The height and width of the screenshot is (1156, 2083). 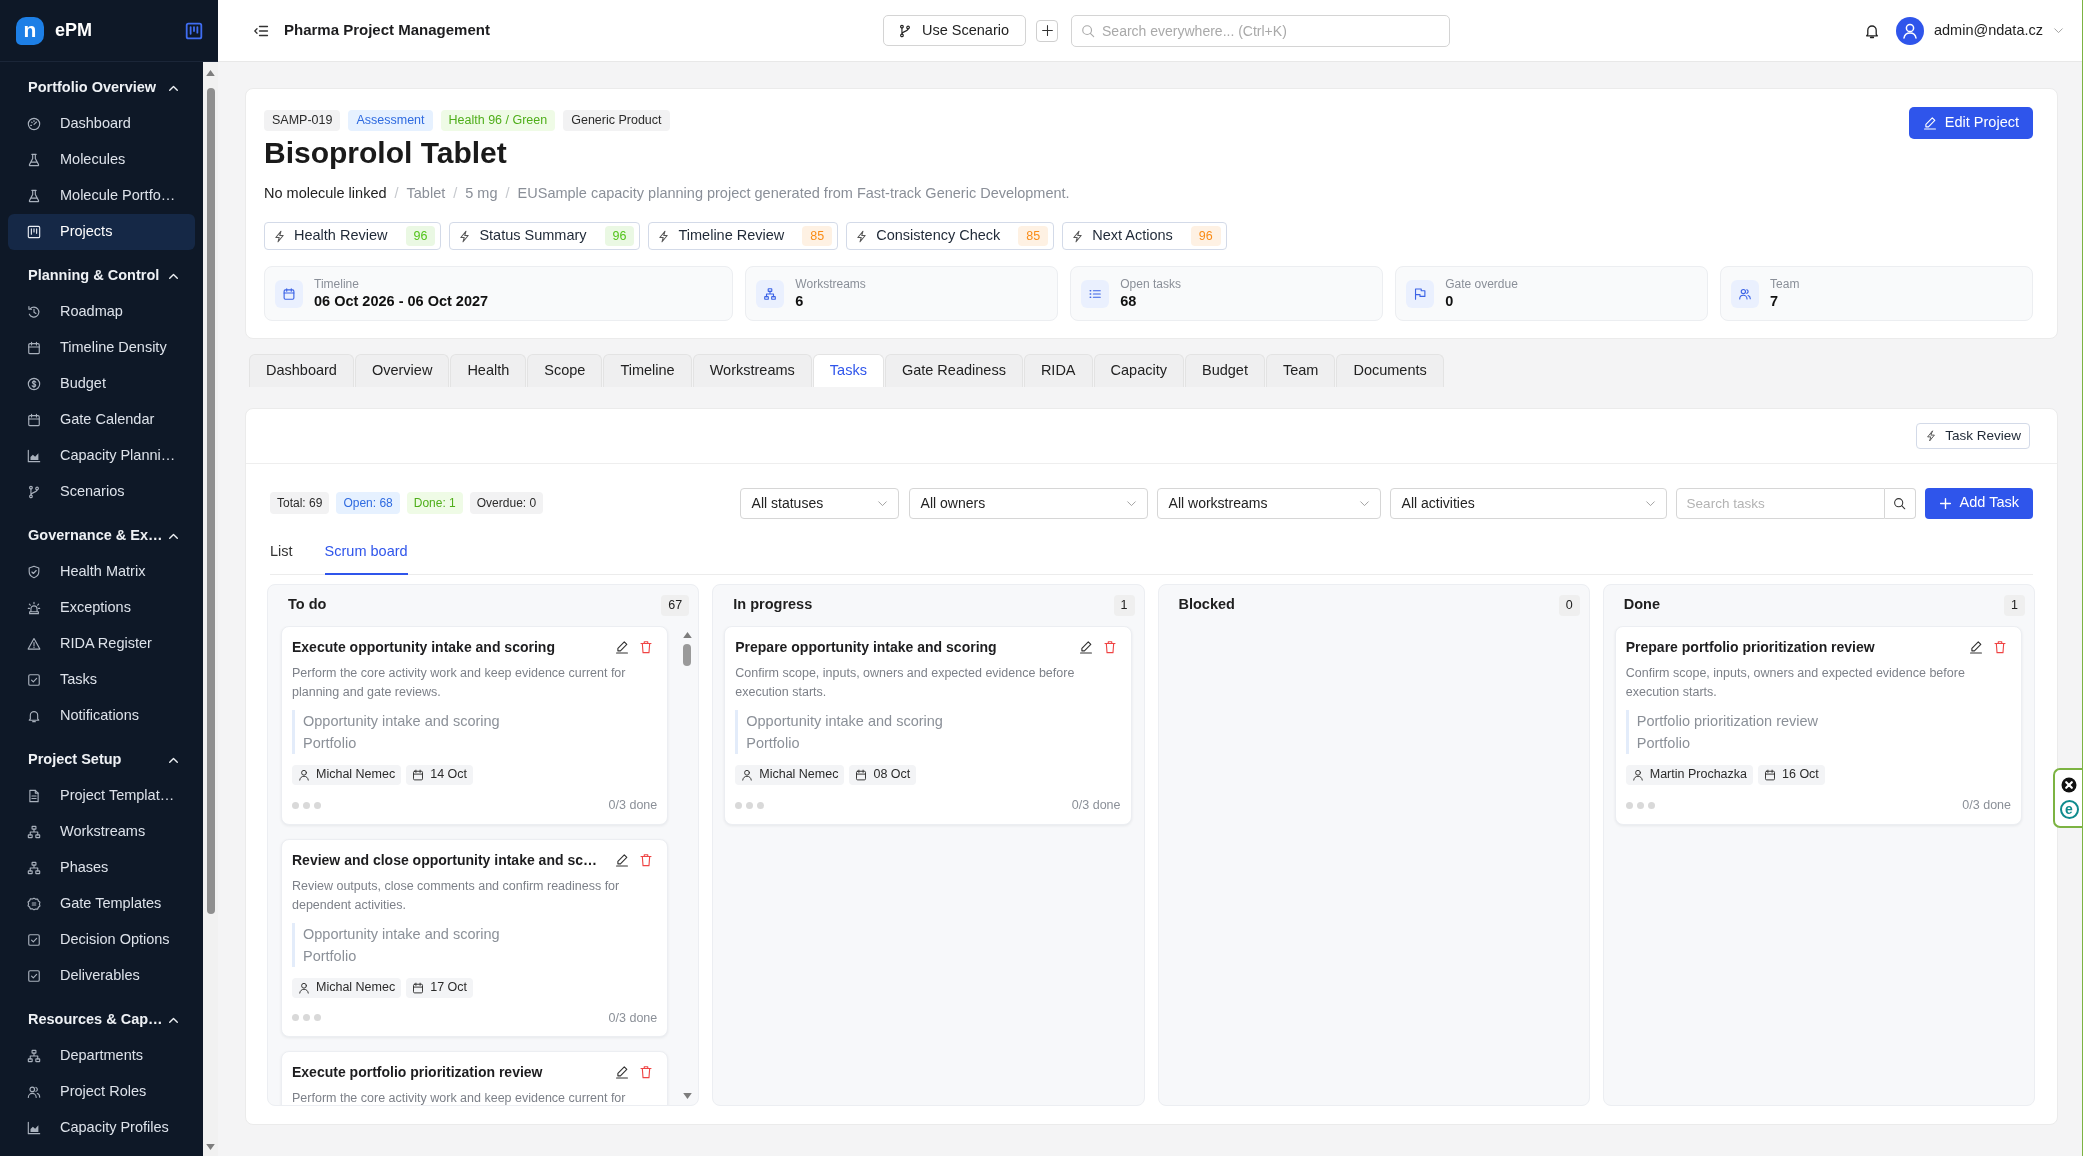 What do you see at coordinates (194, 30) in the screenshot?
I see `kanban-icon` at bounding box center [194, 30].